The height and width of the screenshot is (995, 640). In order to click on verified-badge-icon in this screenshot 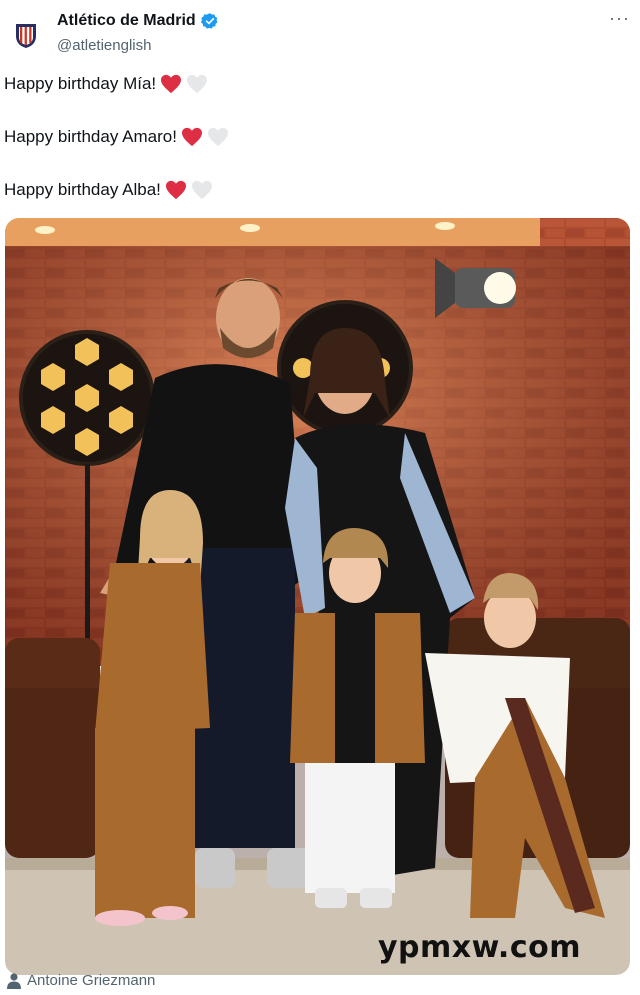, I will do `click(209, 21)`.